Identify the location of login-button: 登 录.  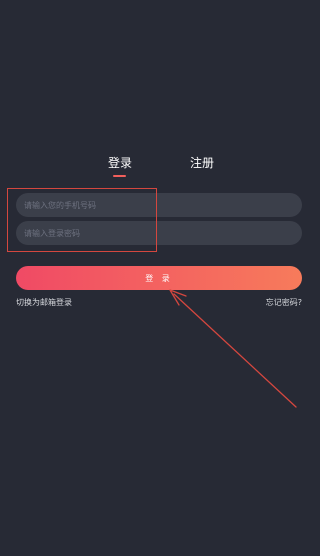
(159, 278).